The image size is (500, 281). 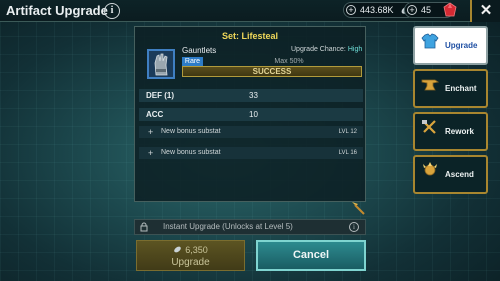 I want to click on upgrade-button: 6,350 Upgrade, so click(x=190, y=255).